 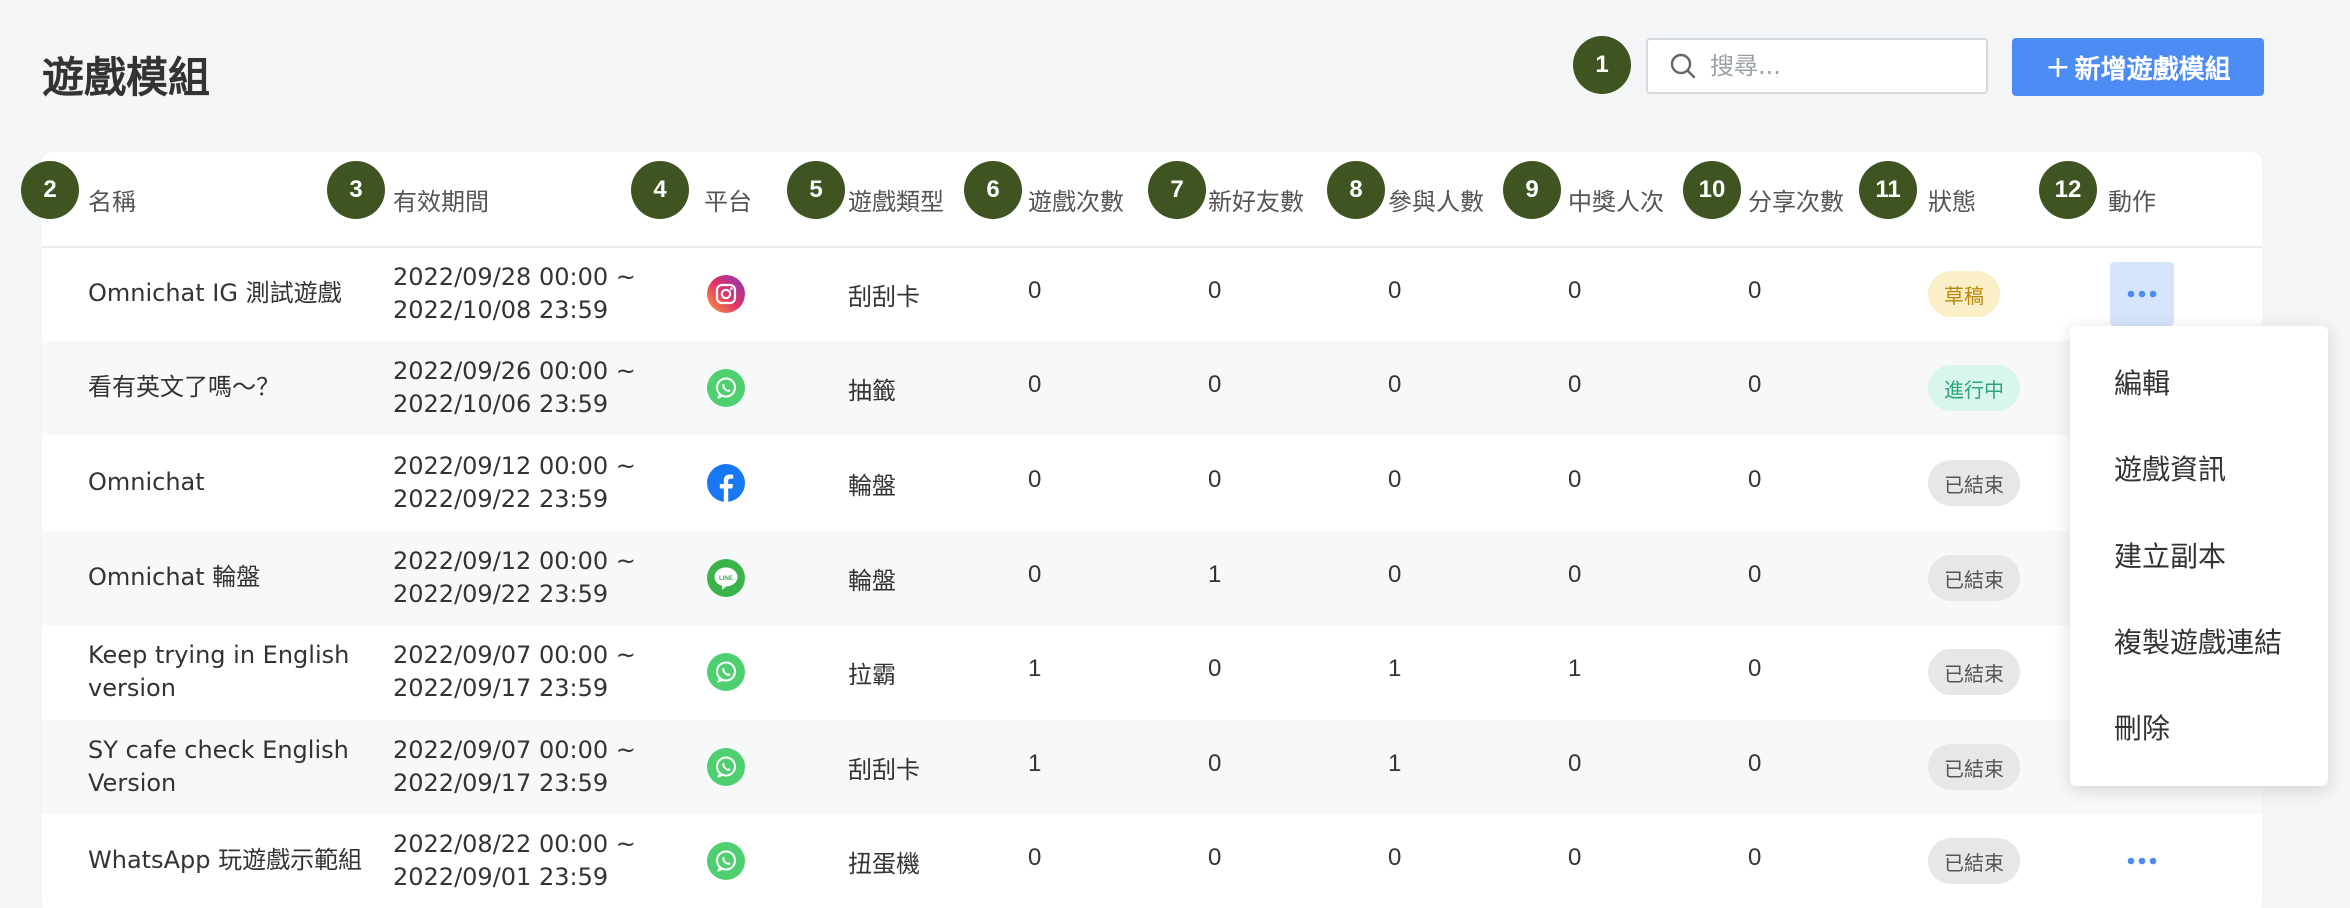 What do you see at coordinates (1256, 199) in the screenshot?
I see `column-header-new-friends: 新好友數` at bounding box center [1256, 199].